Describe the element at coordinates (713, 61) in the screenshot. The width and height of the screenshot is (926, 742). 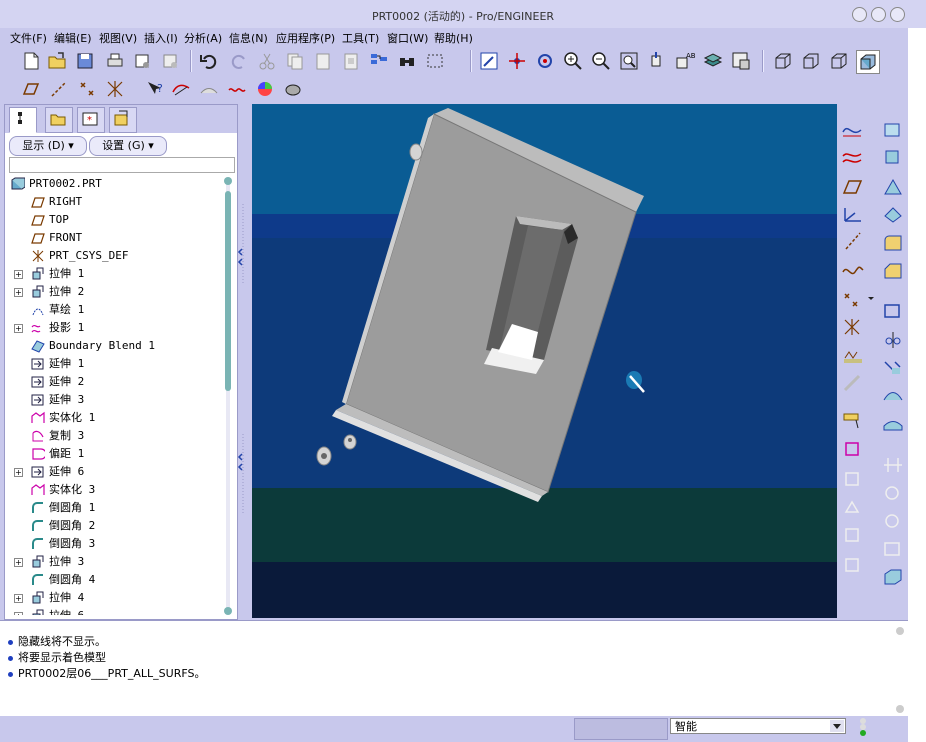
I see `layers-icon` at that location.